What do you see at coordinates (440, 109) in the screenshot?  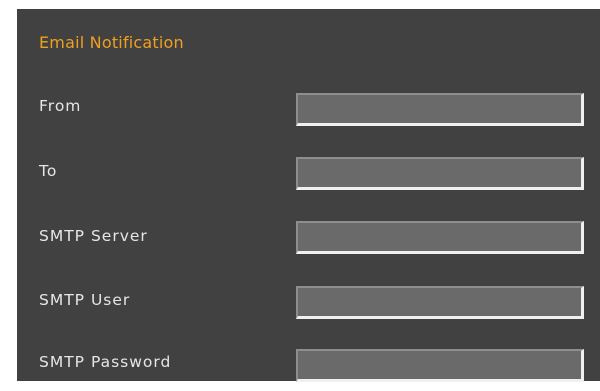 I see `from-field` at bounding box center [440, 109].